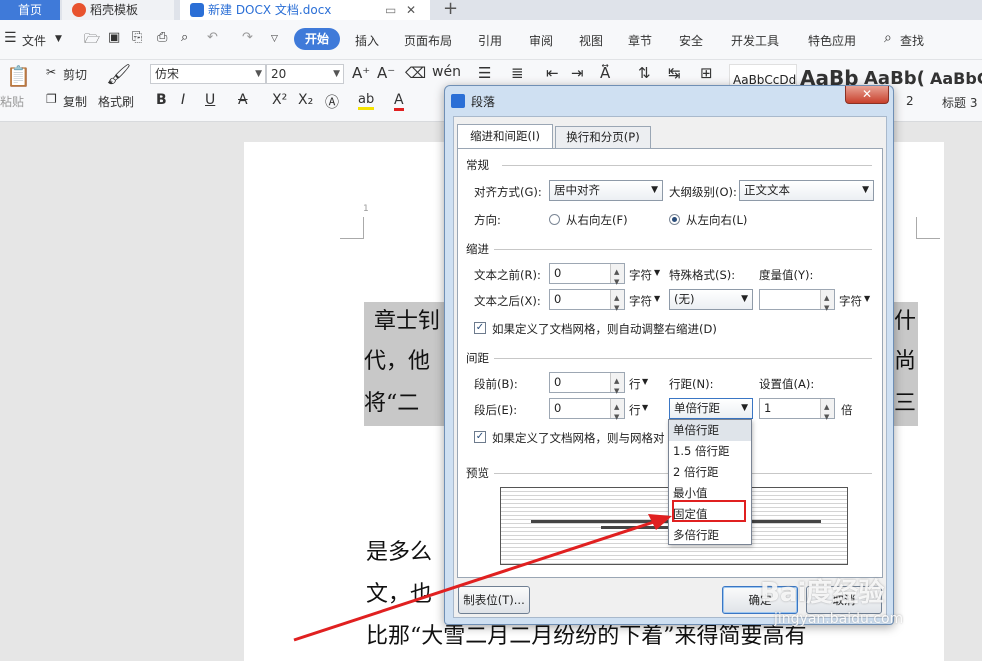  What do you see at coordinates (674, 73) in the screenshot?
I see `show-marks-icon: ↹` at bounding box center [674, 73].